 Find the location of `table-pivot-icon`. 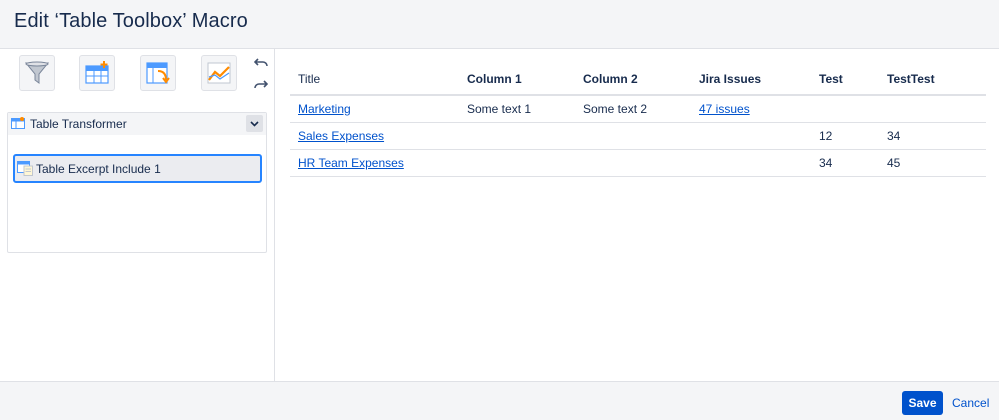

table-pivot-icon is located at coordinates (158, 73).